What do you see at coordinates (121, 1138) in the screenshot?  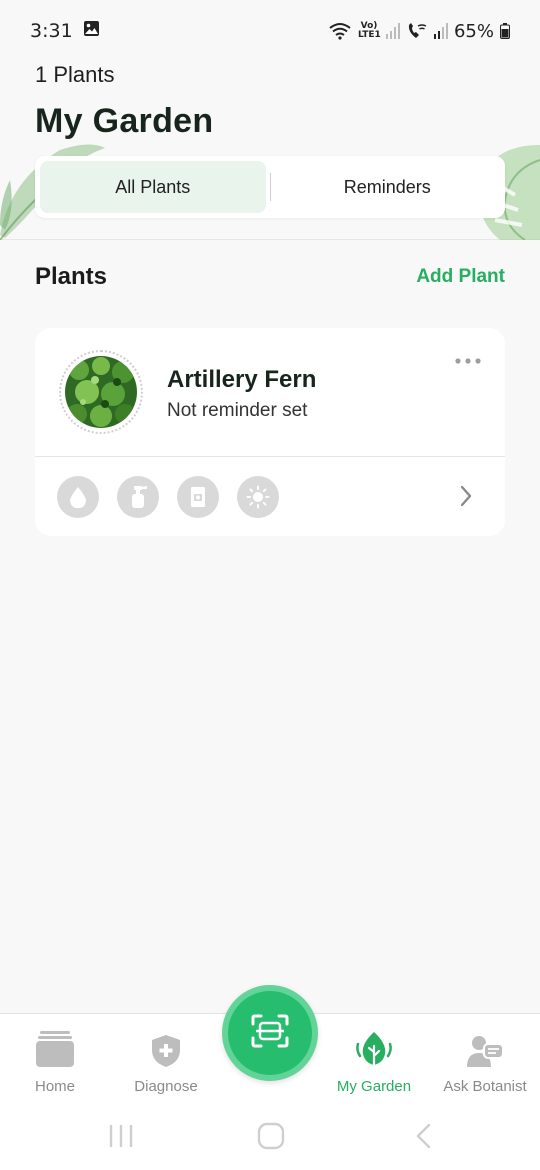 I see `recent-apps-icon` at bounding box center [121, 1138].